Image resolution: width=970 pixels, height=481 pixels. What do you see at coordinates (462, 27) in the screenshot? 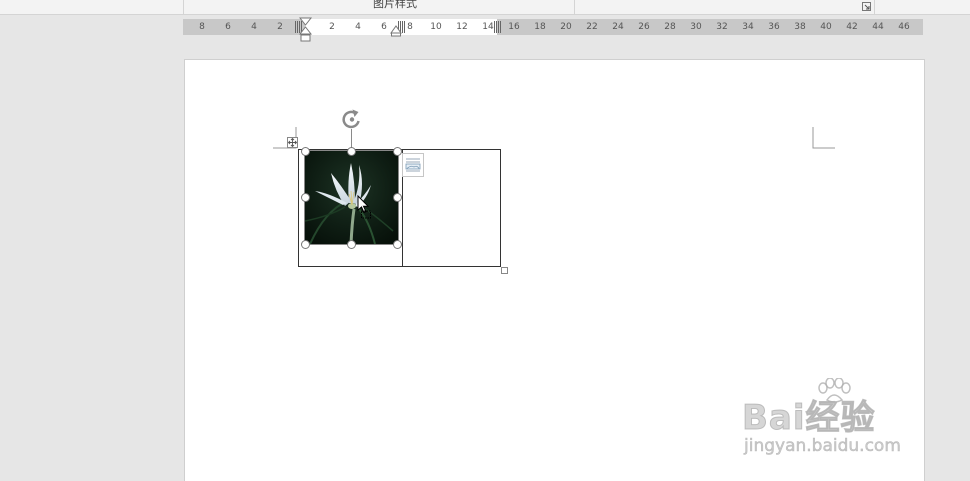
I see `ruler-number: 12` at bounding box center [462, 27].